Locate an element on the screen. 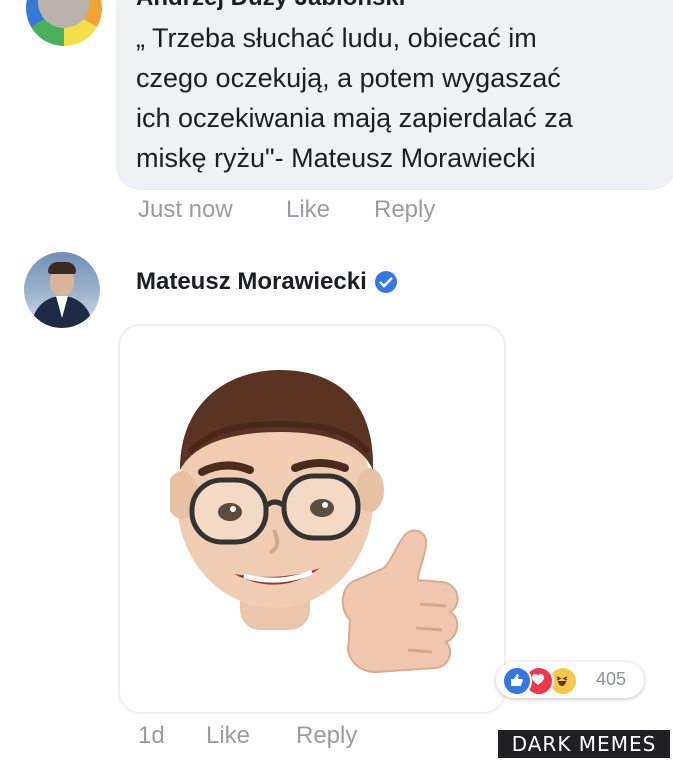  watermark-logo: DARK MEMES is located at coordinates (584, 744).